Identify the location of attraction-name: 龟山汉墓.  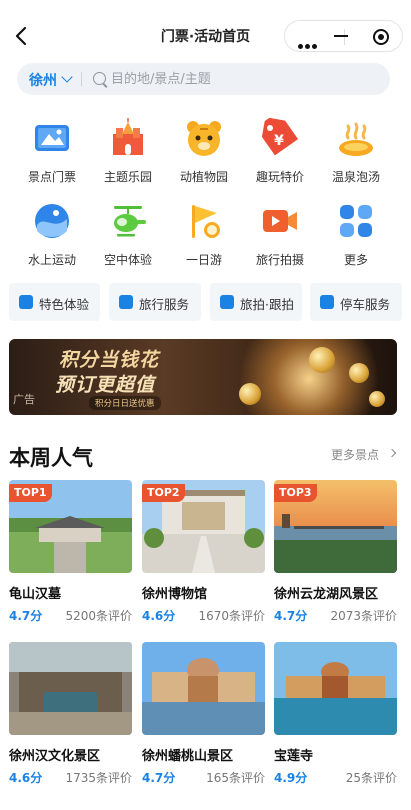
(35, 594).